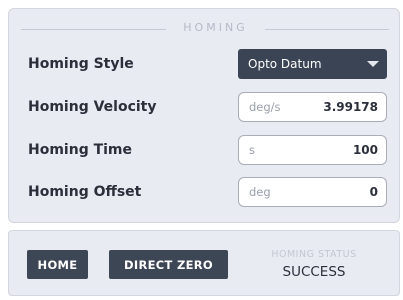  Describe the element at coordinates (285, 64) in the screenshot. I see `homing-style-value: Opto Datum` at that location.